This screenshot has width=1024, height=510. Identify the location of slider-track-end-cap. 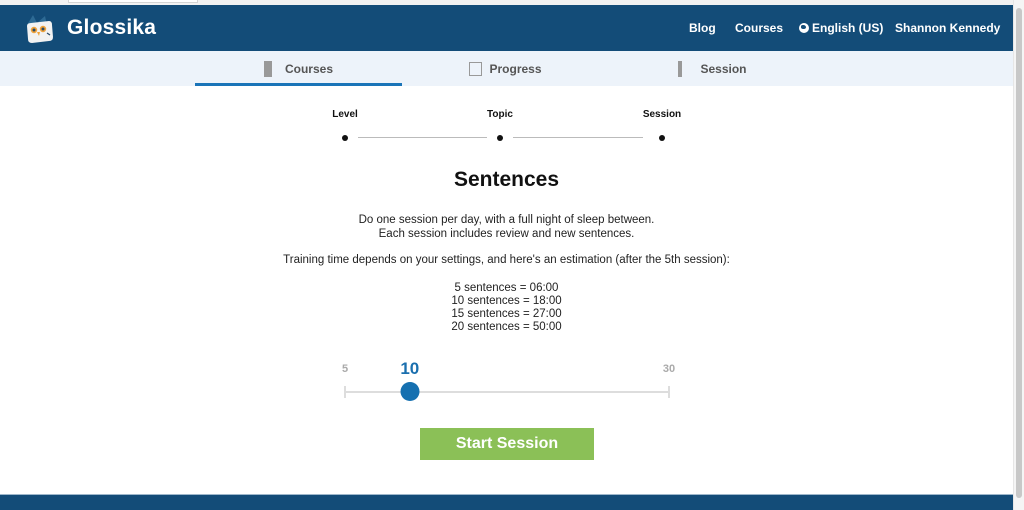
(669, 392).